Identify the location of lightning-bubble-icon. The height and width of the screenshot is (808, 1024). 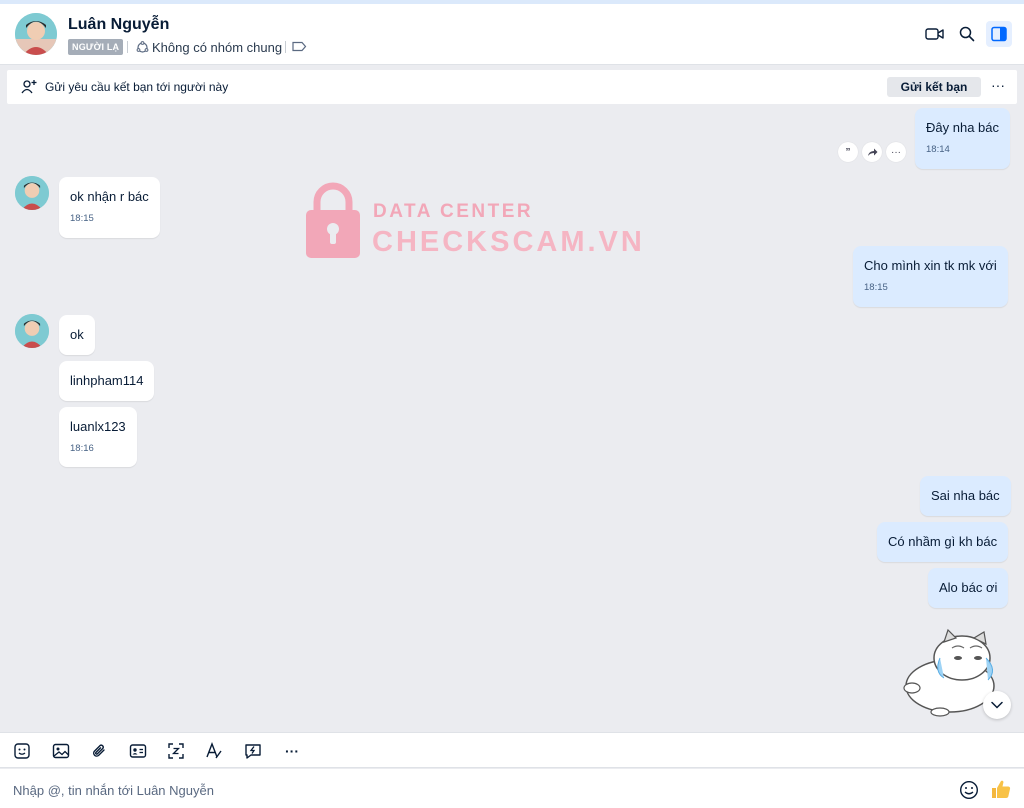
(253, 751).